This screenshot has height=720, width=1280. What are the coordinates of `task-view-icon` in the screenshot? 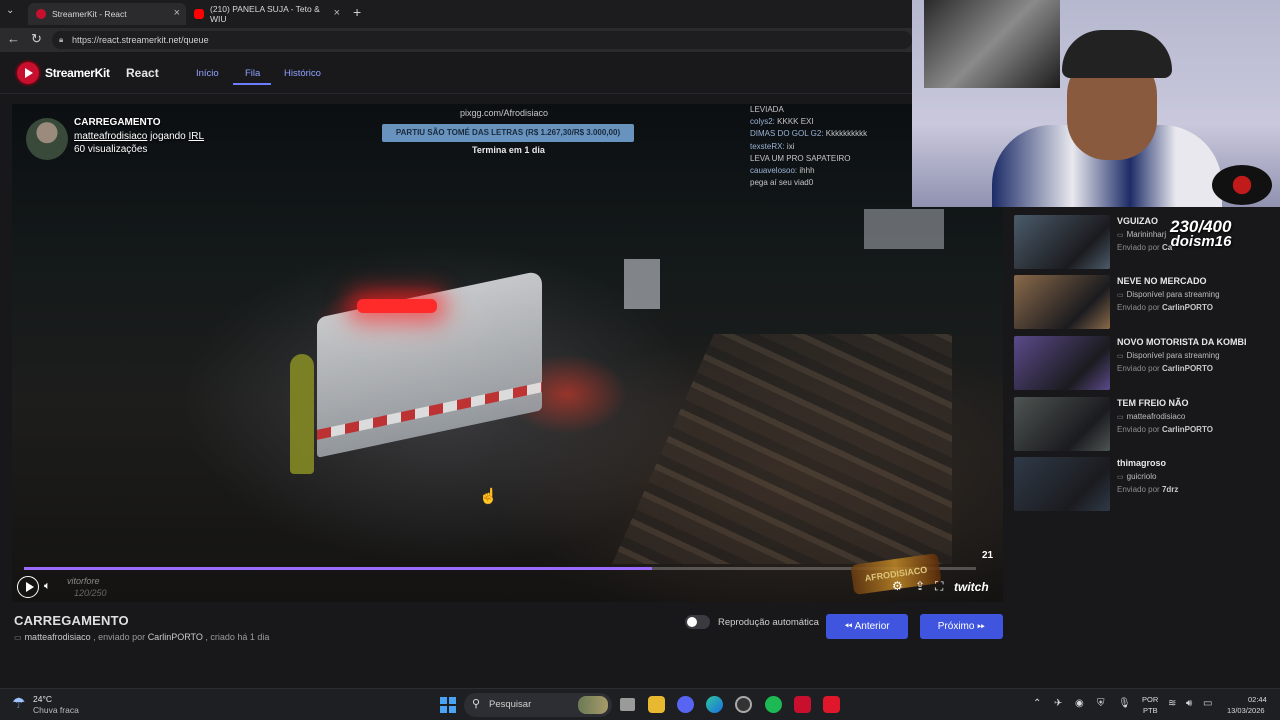 It's located at (627, 704).